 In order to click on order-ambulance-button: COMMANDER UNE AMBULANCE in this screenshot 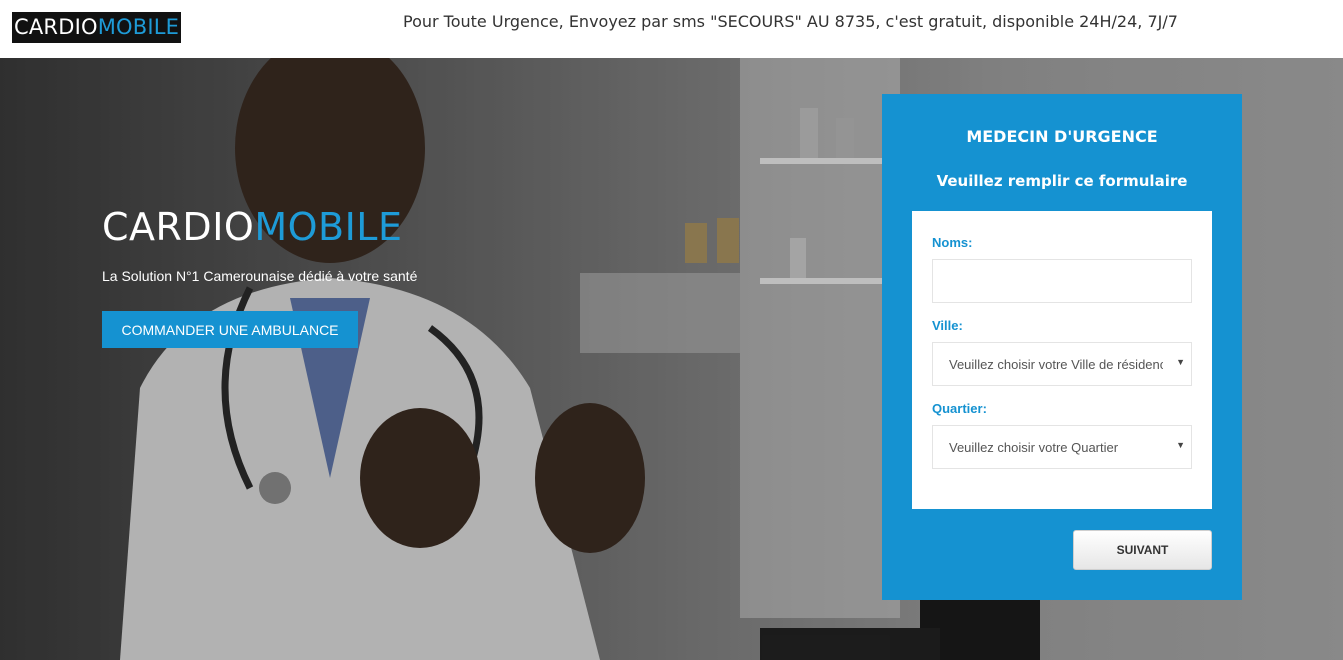, I will do `click(230, 329)`.